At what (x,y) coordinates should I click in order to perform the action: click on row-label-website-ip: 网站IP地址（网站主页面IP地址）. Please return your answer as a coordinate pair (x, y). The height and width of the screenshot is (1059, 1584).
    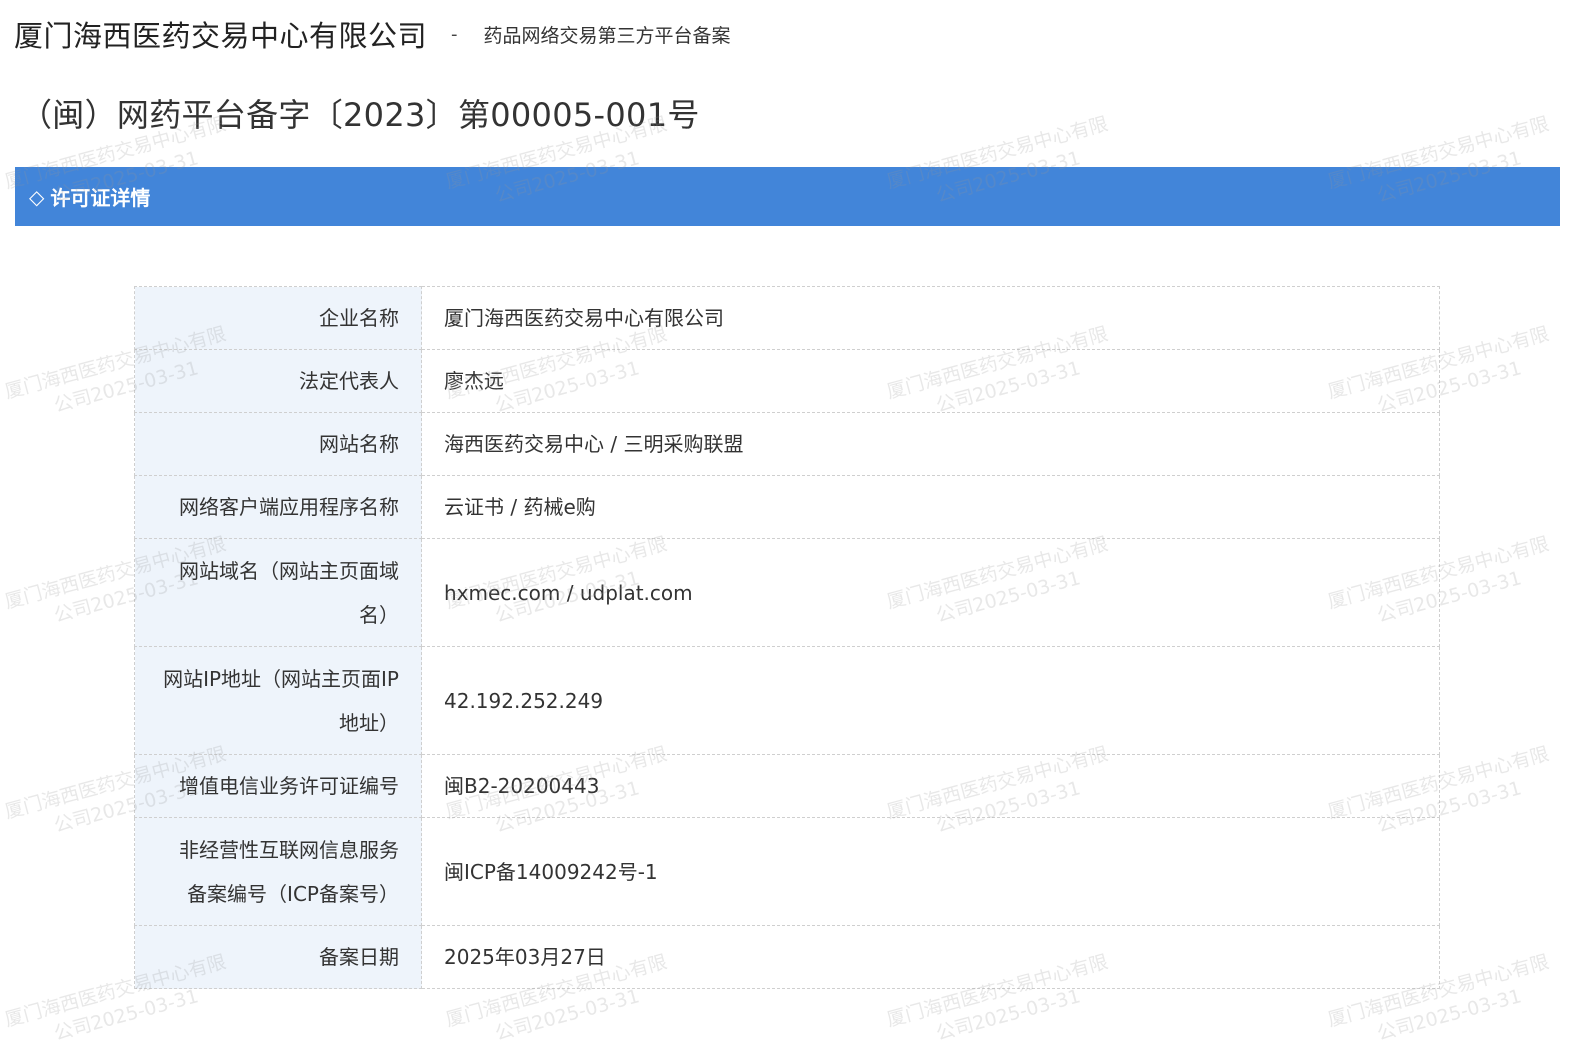
    Looking at the image, I should click on (278, 700).